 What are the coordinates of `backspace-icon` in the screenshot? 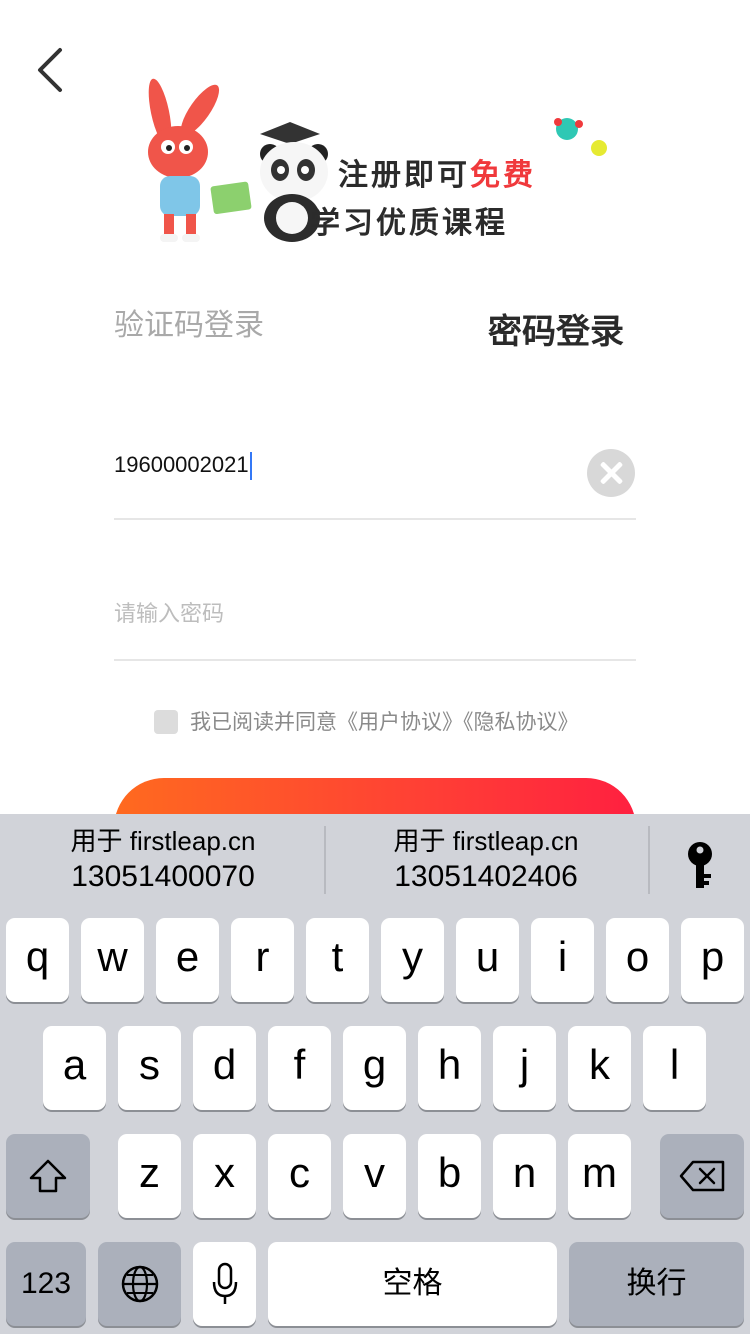 It's located at (702, 1176).